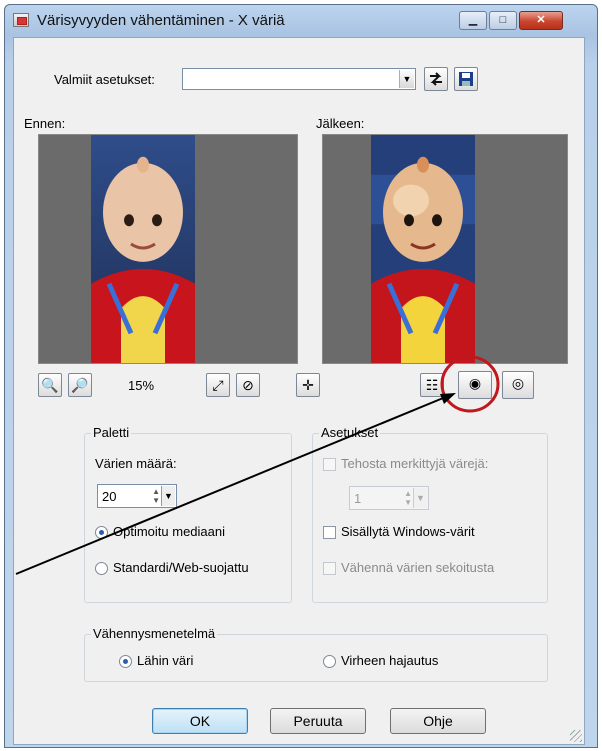 This screenshot has width=602, height=751. What do you see at coordinates (181, 567) in the screenshot?
I see `standard-web-label: Standardi/Web-suojattu` at bounding box center [181, 567].